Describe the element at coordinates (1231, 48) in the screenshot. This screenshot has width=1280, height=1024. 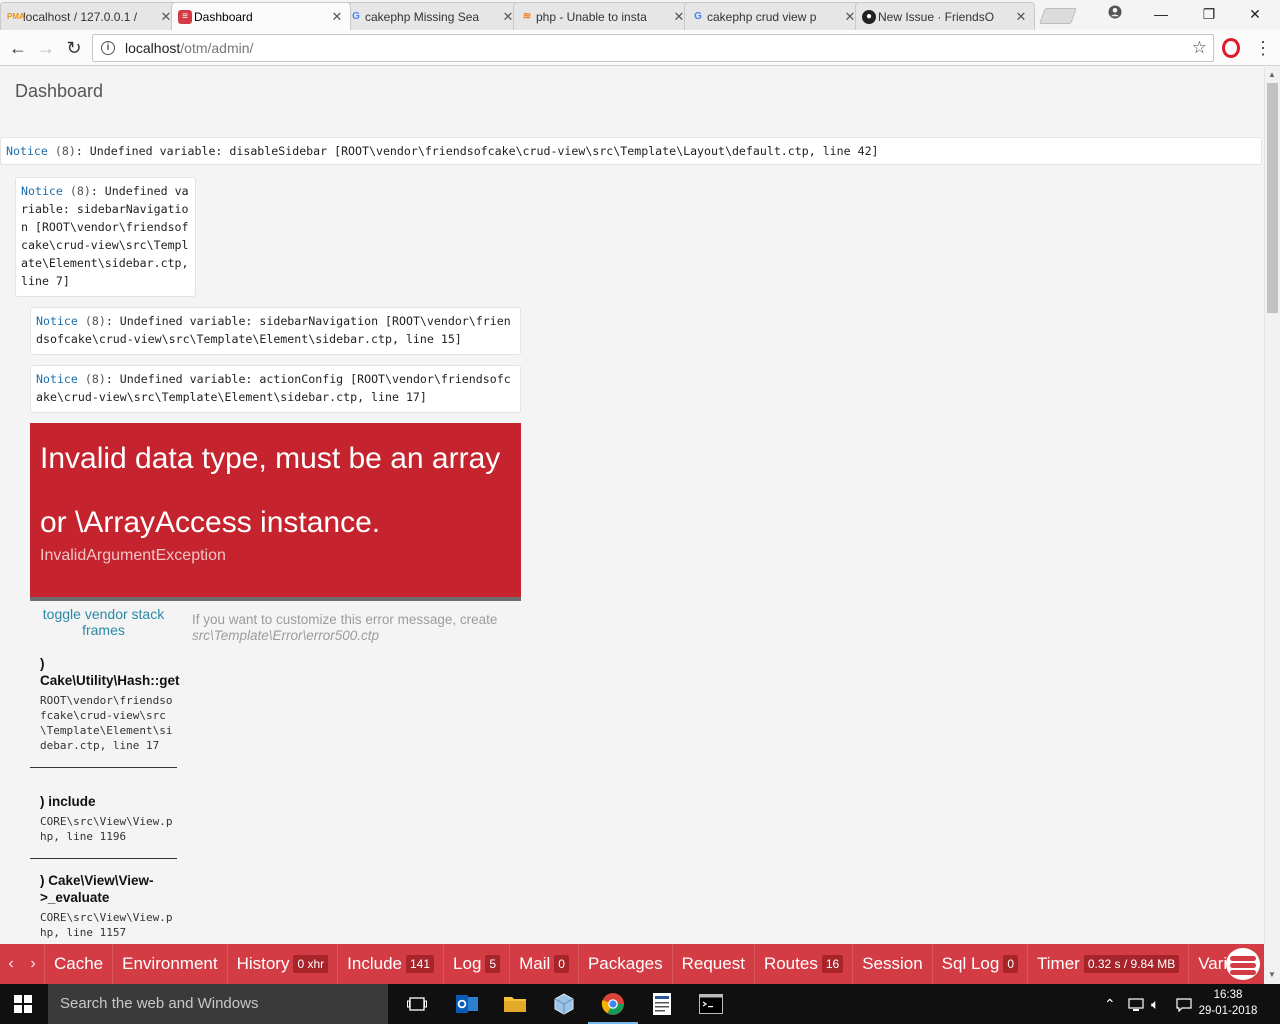
I see `opera-extension-icon` at that location.